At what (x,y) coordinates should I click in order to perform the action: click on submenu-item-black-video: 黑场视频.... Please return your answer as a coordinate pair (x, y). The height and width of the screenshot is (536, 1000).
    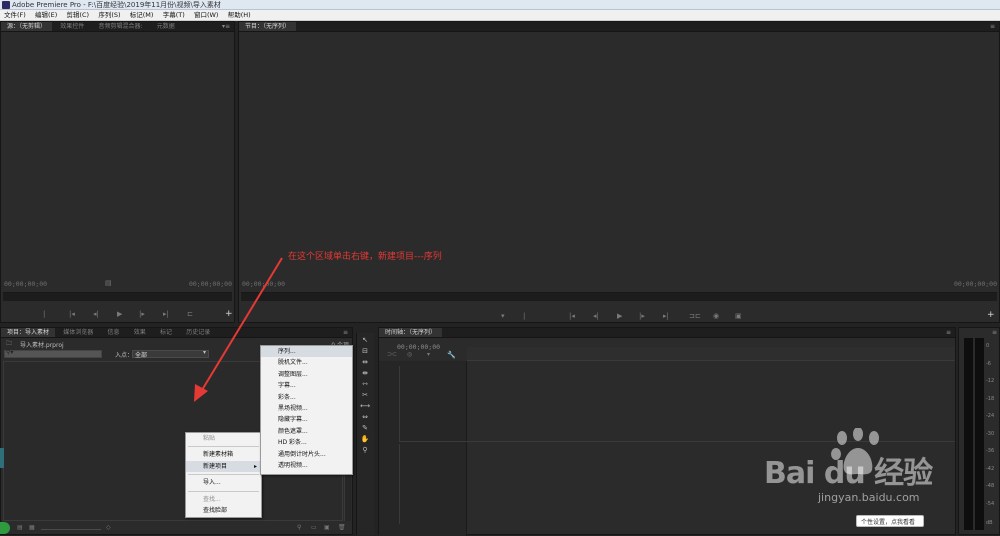
    Looking at the image, I should click on (306, 408).